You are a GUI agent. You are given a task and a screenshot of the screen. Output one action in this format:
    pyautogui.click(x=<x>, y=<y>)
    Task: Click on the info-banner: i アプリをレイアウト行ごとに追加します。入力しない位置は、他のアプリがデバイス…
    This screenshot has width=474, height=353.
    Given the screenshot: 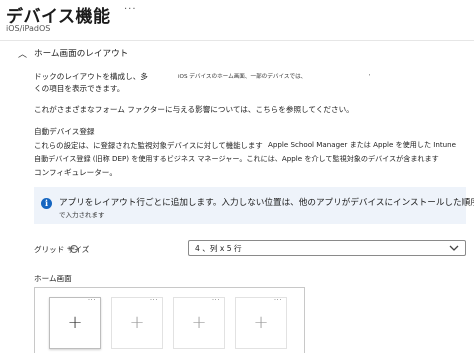 What is the action you would take?
    pyautogui.click(x=254, y=205)
    